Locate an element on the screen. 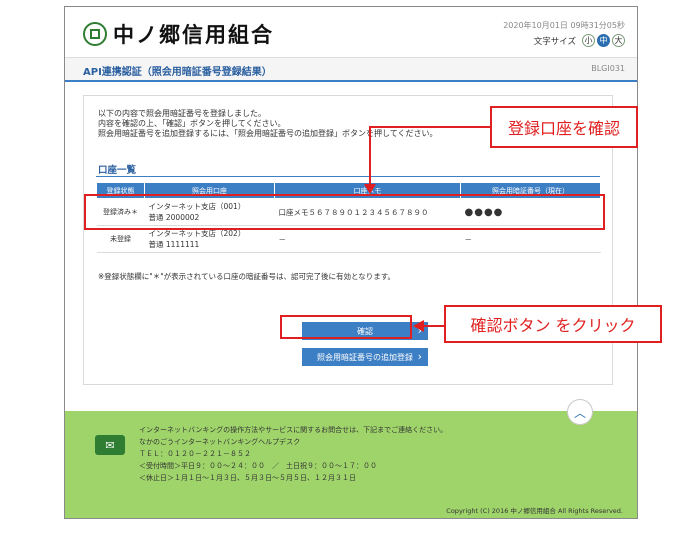  footer-line: ＴＥＬ：０１２０－２２１－８５２ is located at coordinates (195, 454).